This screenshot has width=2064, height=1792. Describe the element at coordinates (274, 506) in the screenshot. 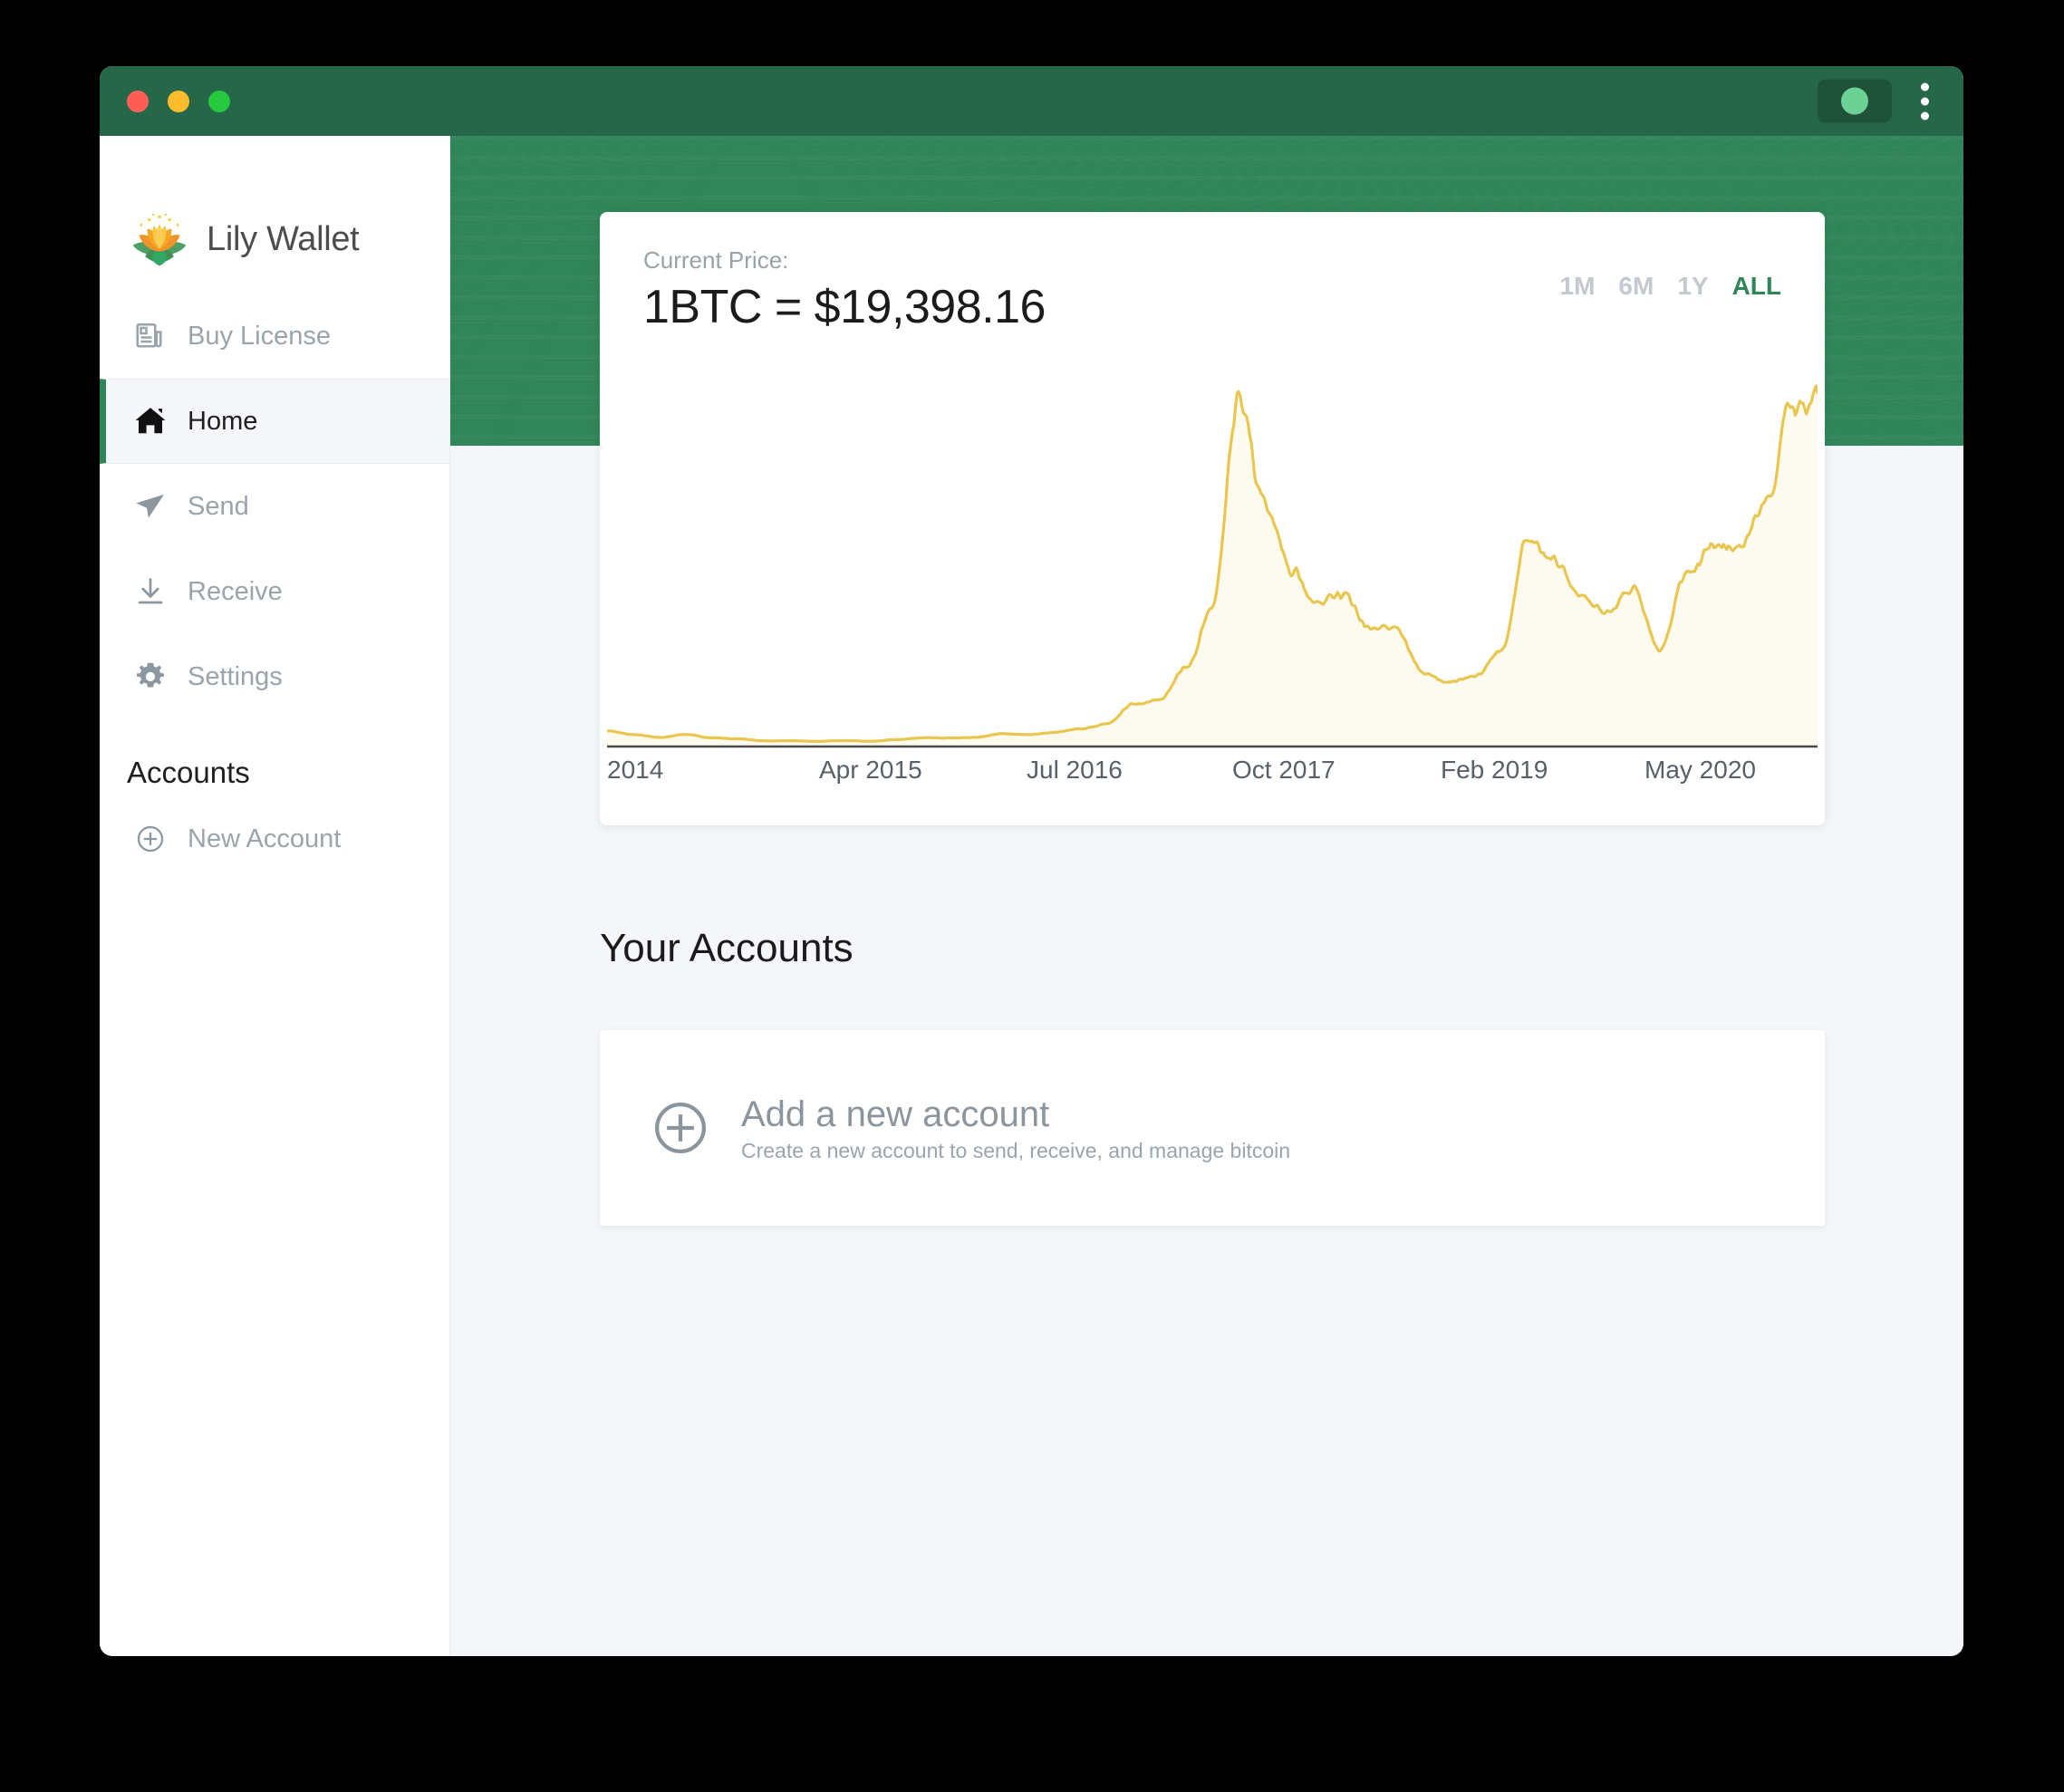

I see `sidebar-item-send: Send` at that location.